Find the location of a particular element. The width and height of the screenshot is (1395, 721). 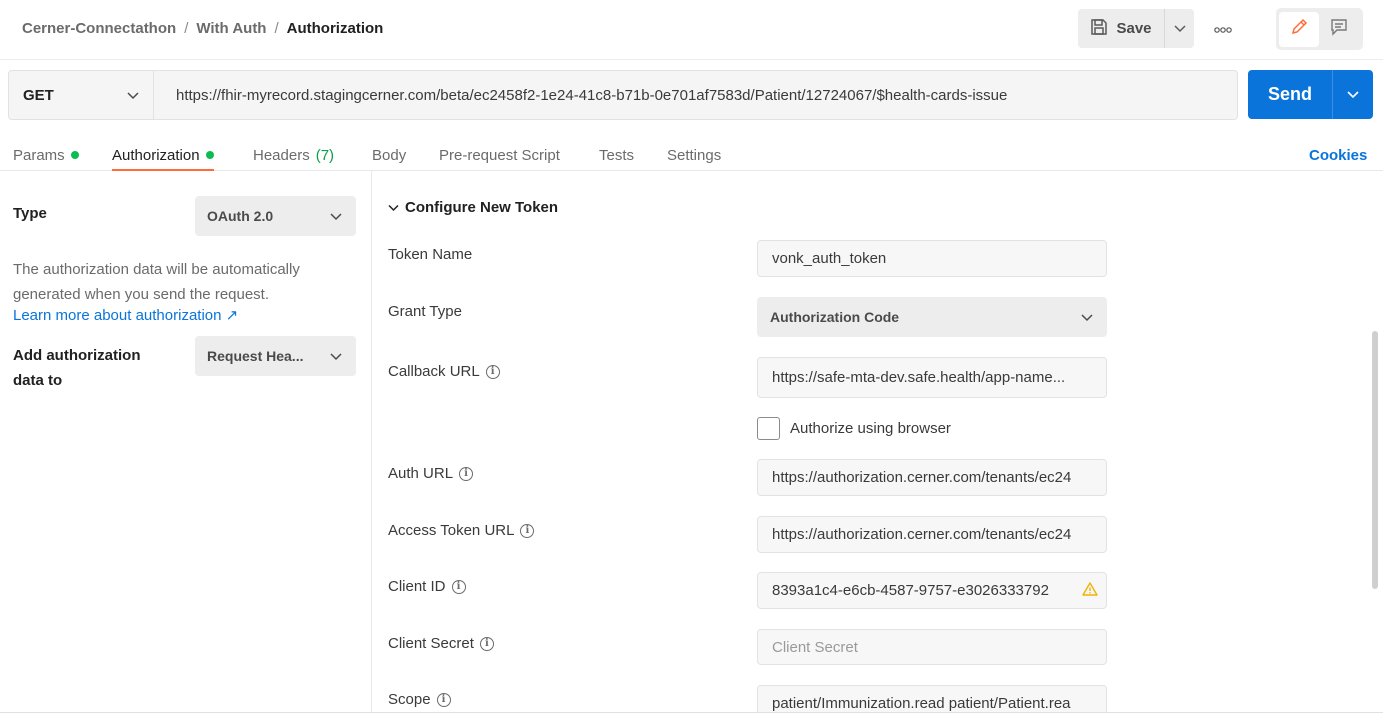

comments-mode-button is located at coordinates (1339, 29).